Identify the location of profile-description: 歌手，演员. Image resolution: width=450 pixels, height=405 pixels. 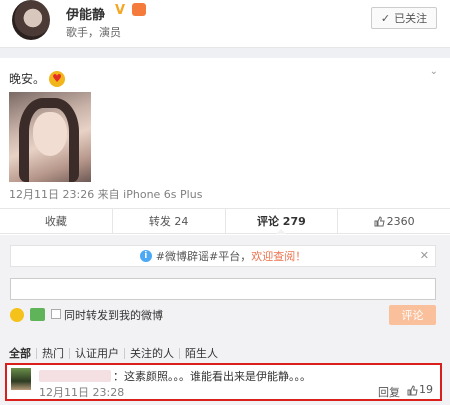
(93, 32).